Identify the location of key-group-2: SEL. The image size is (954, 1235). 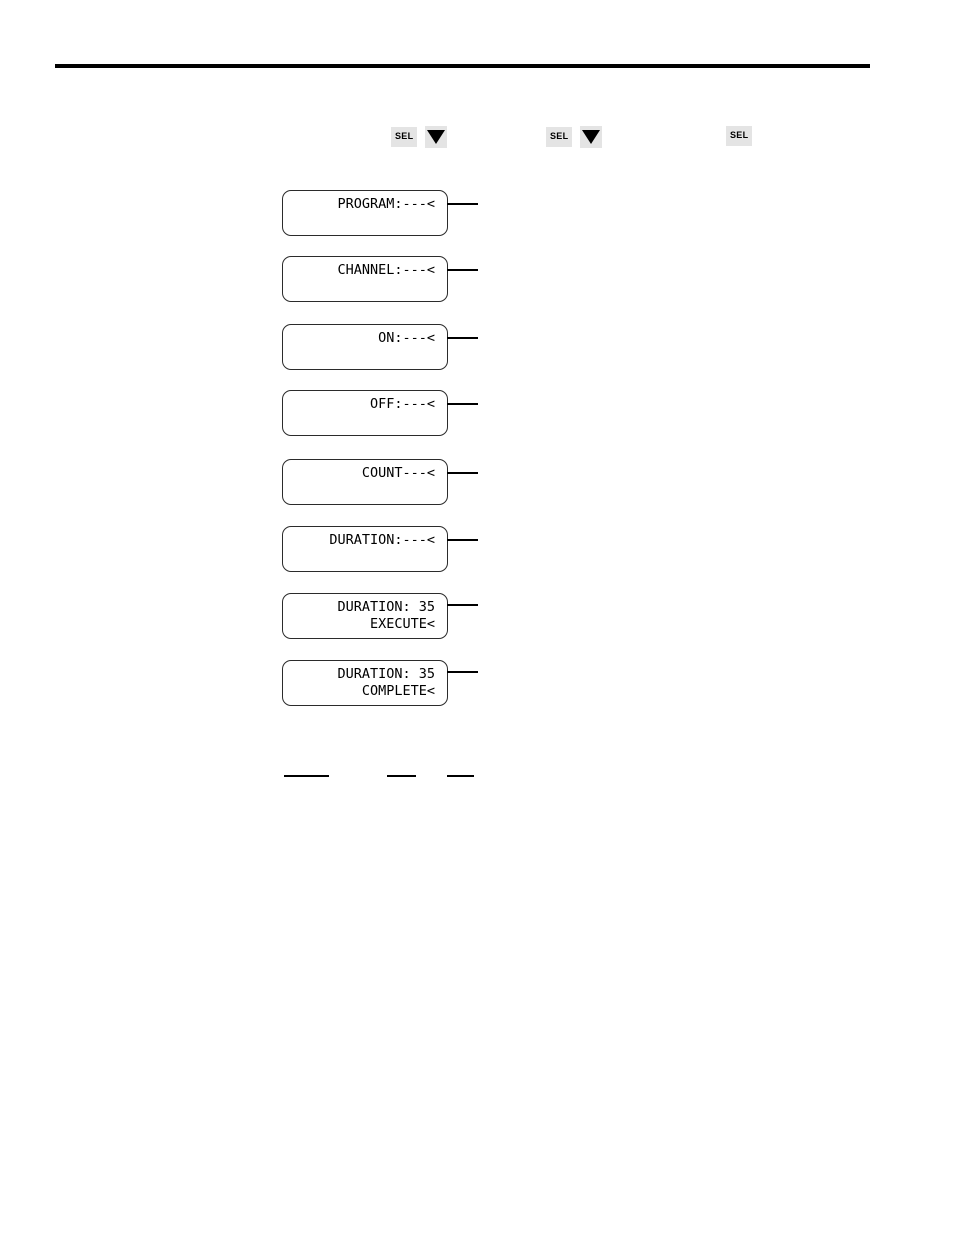
(574, 137).